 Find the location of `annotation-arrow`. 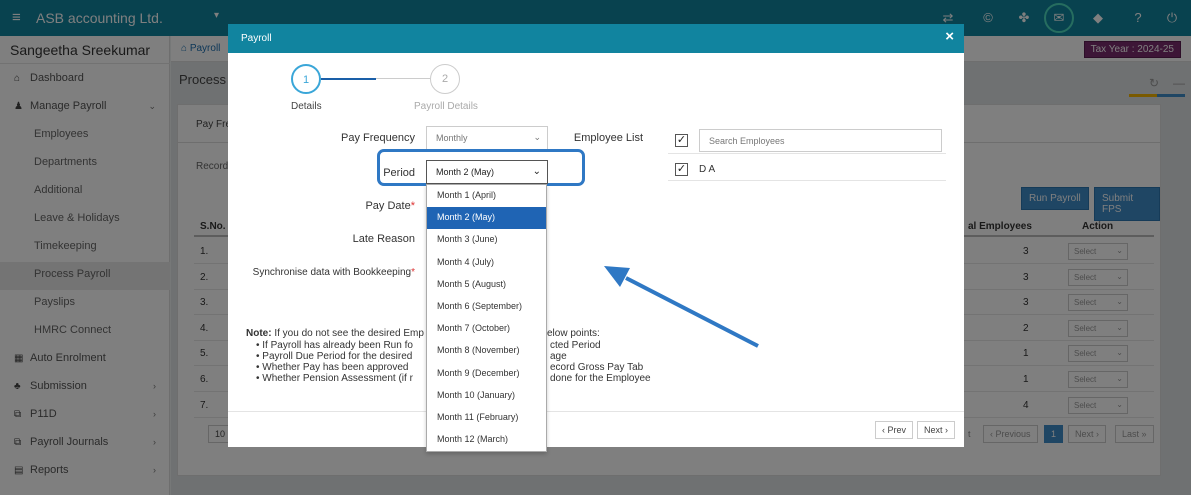

annotation-arrow is located at coordinates (681, 307).